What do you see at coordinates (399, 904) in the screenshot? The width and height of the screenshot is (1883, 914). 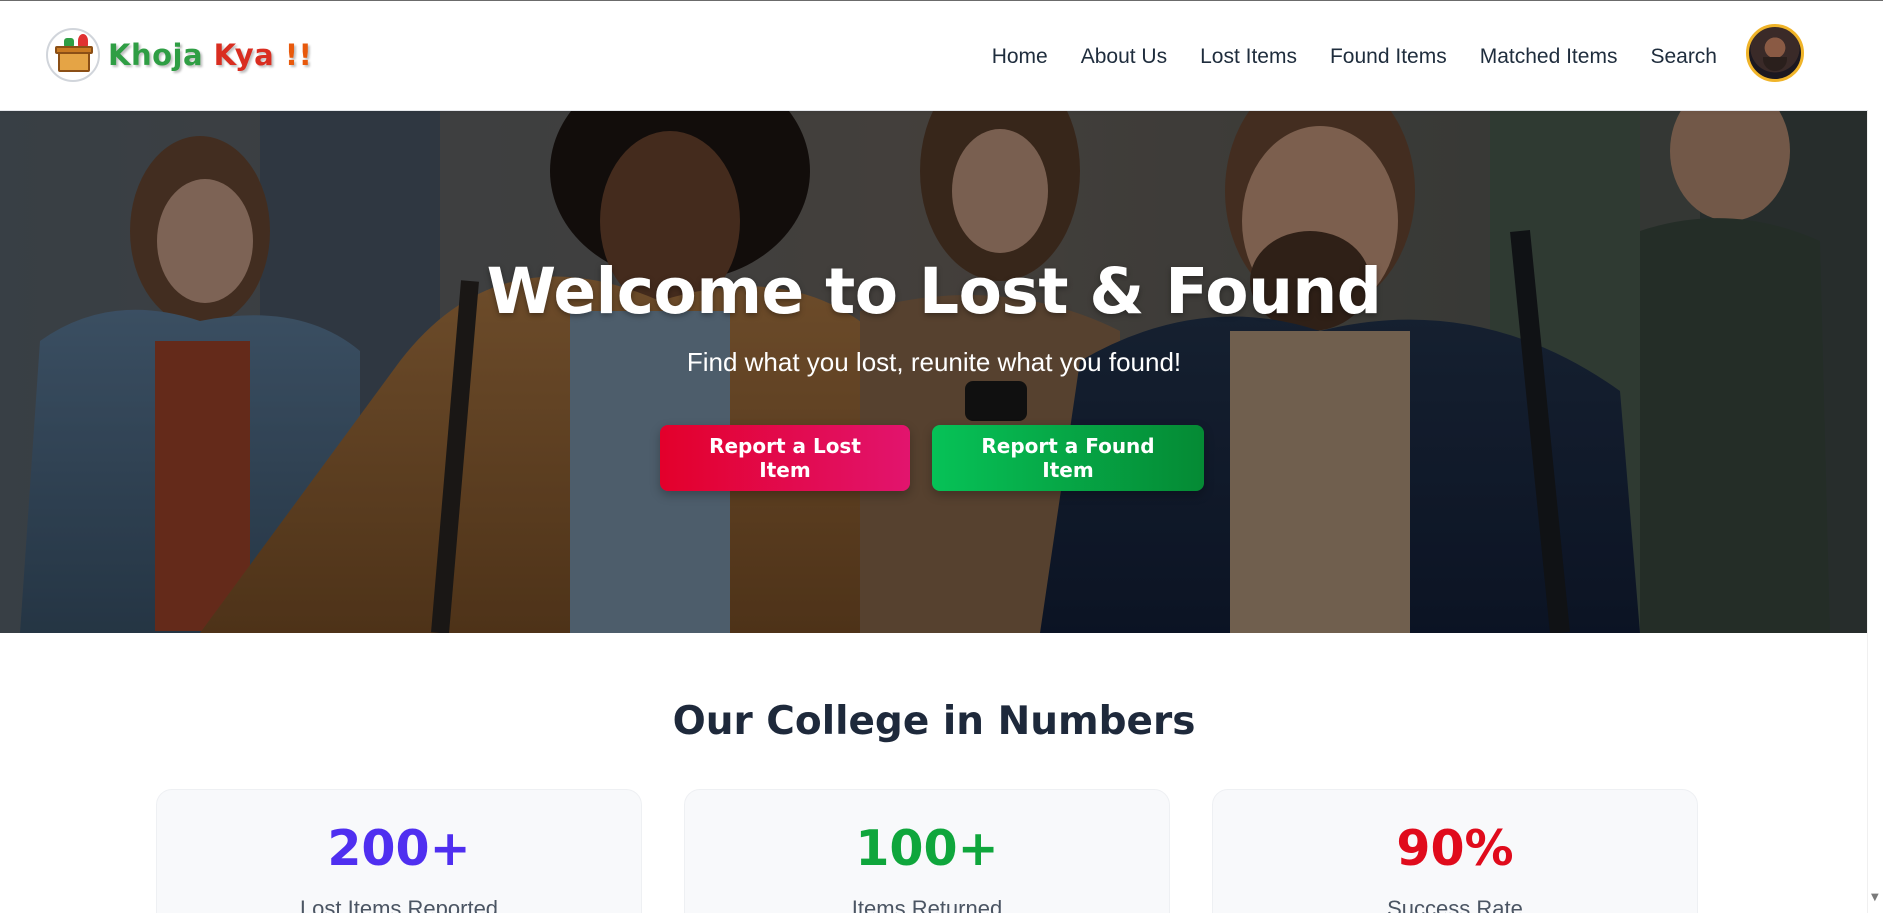 I see `stat-label: Lost Items Reported` at bounding box center [399, 904].